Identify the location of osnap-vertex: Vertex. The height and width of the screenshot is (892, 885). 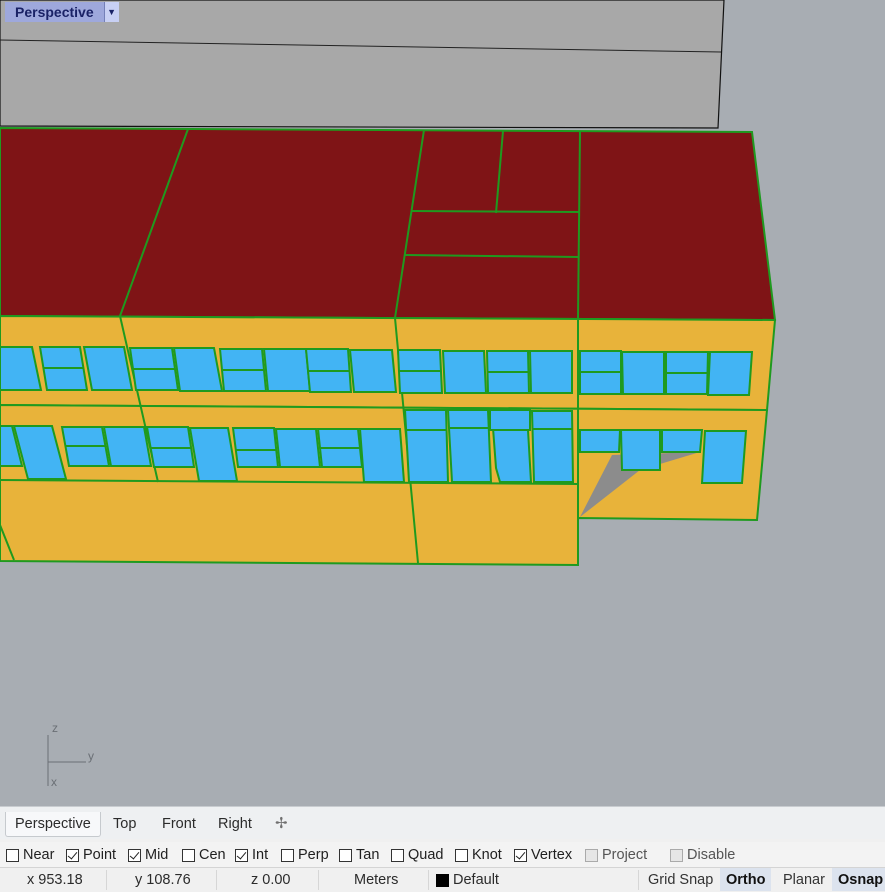
(543, 855).